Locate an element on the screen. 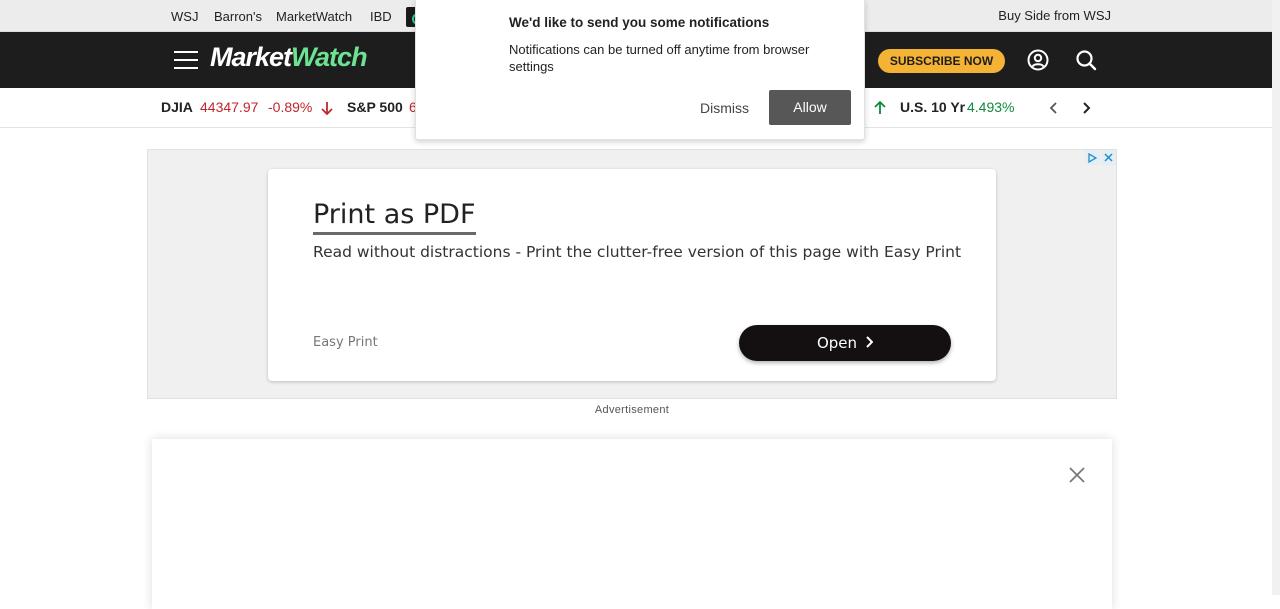 The image size is (1280, 609). ticker-change-djia: -0.89% is located at coordinates (290, 107).